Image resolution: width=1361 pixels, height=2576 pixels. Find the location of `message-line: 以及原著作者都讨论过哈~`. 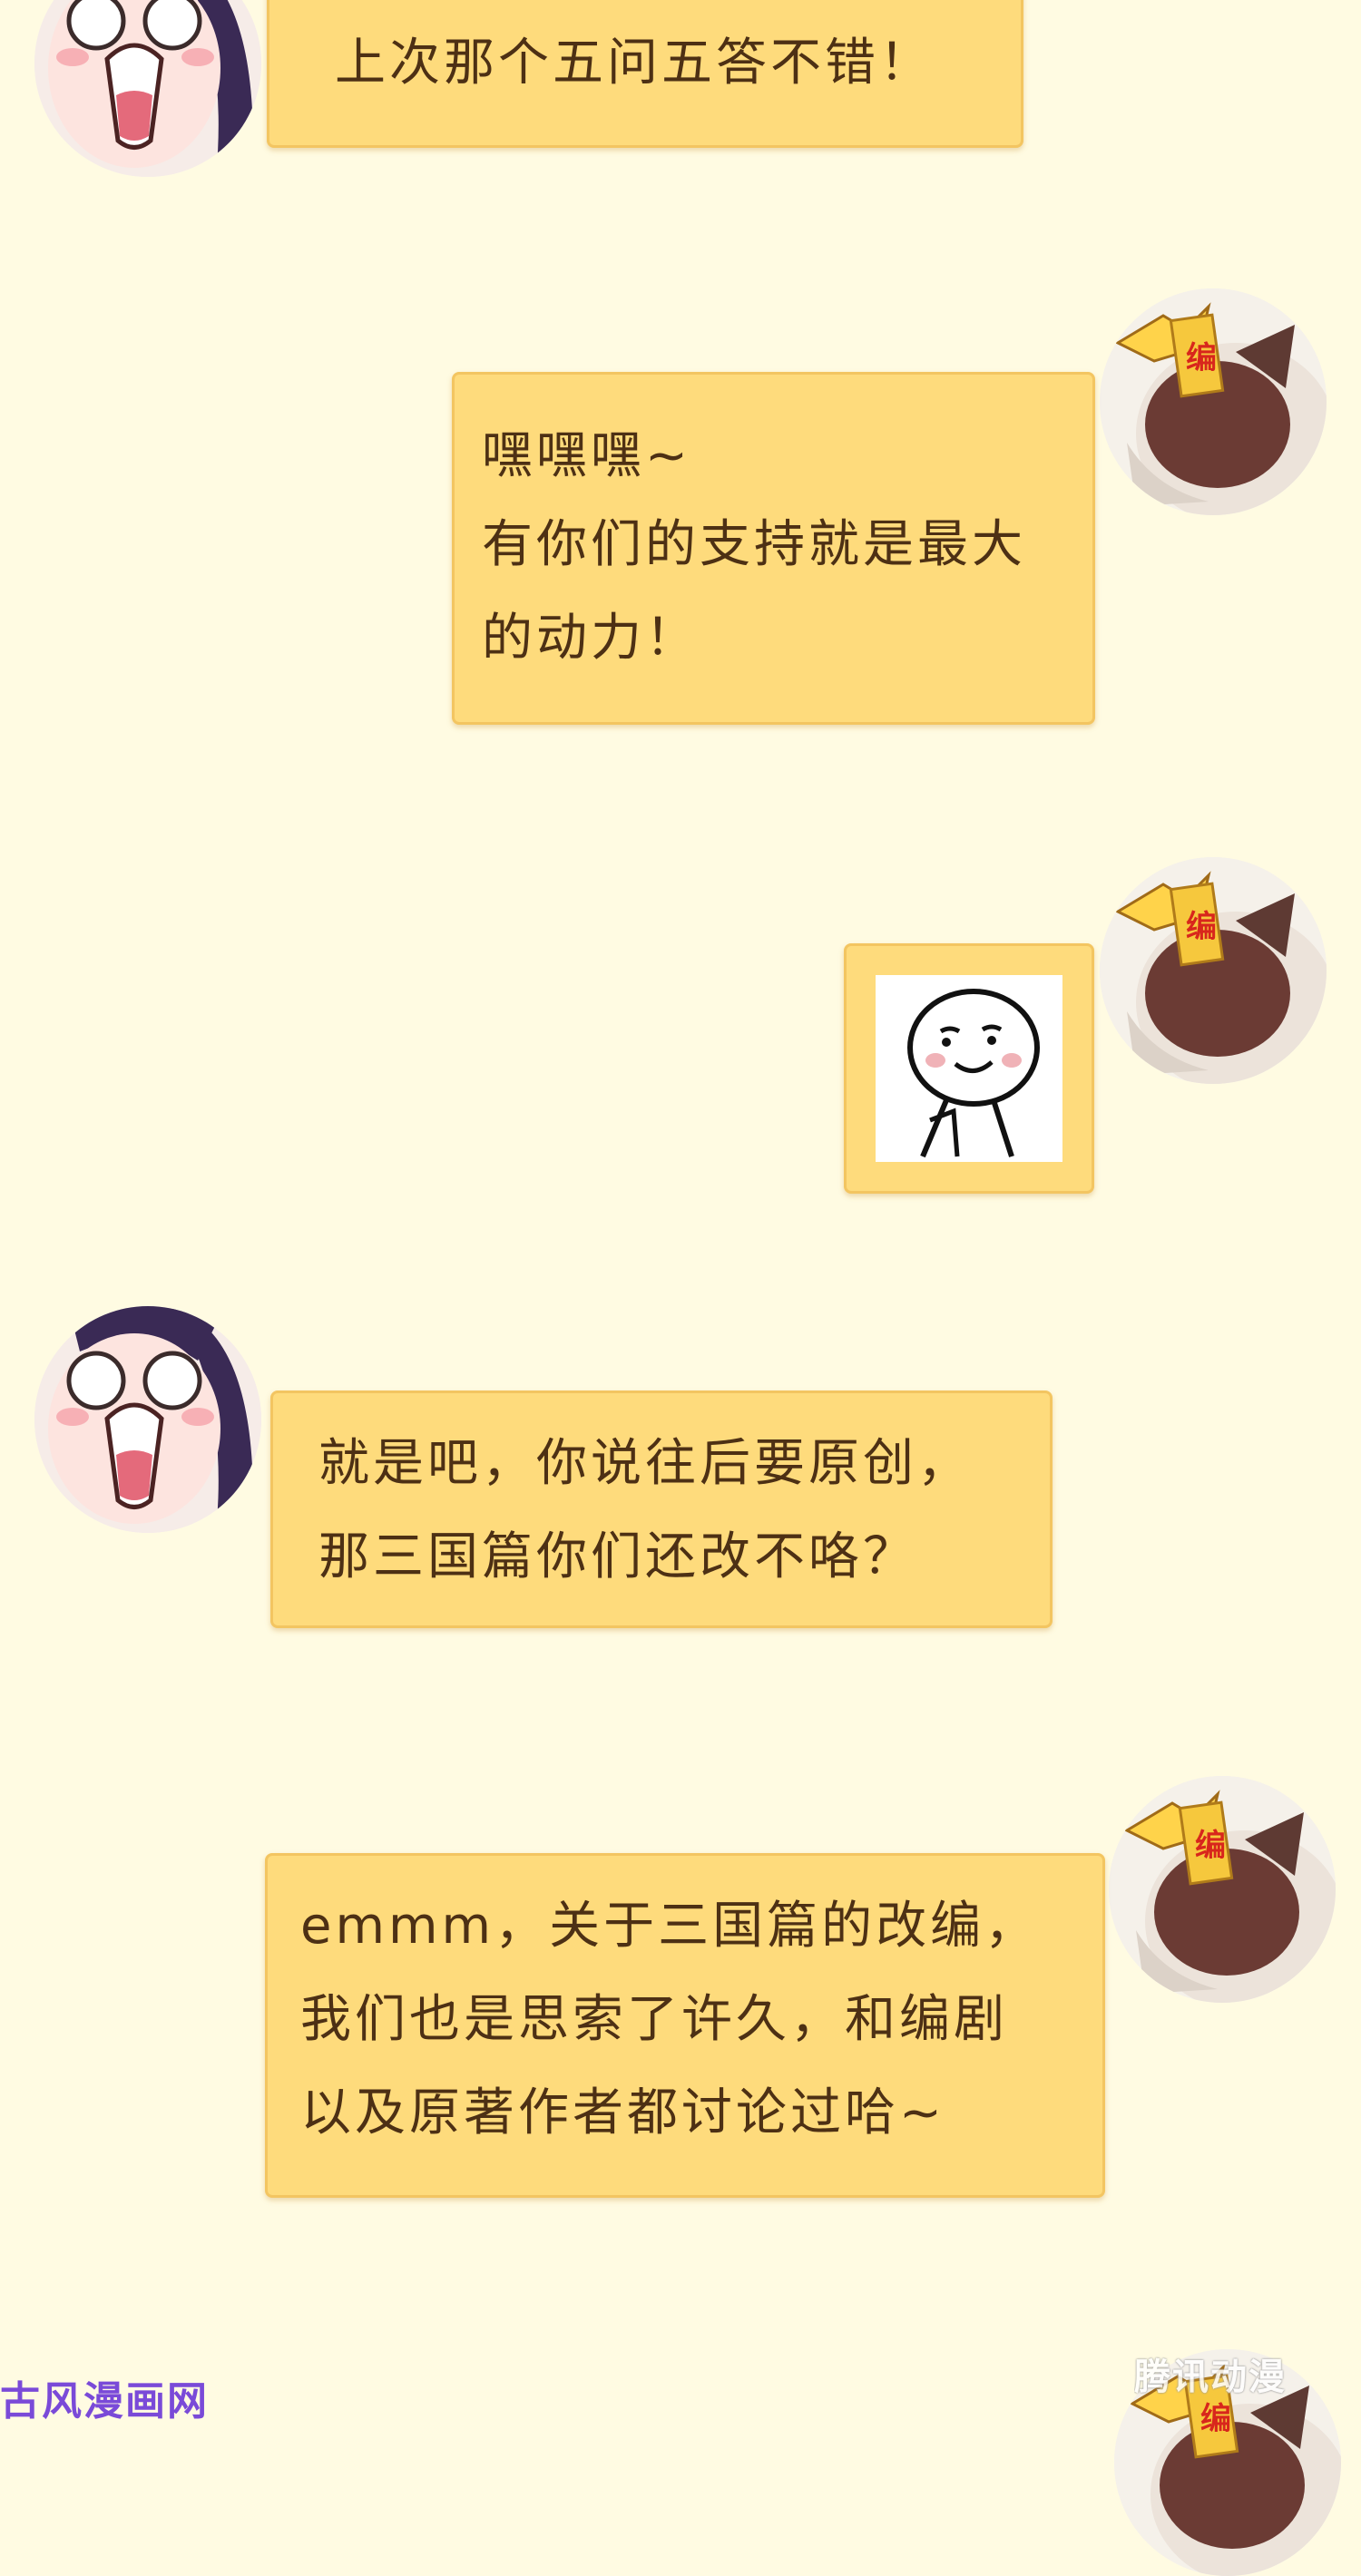

message-line: 以及原著作者都讨论过哈~ is located at coordinates (622, 2112).